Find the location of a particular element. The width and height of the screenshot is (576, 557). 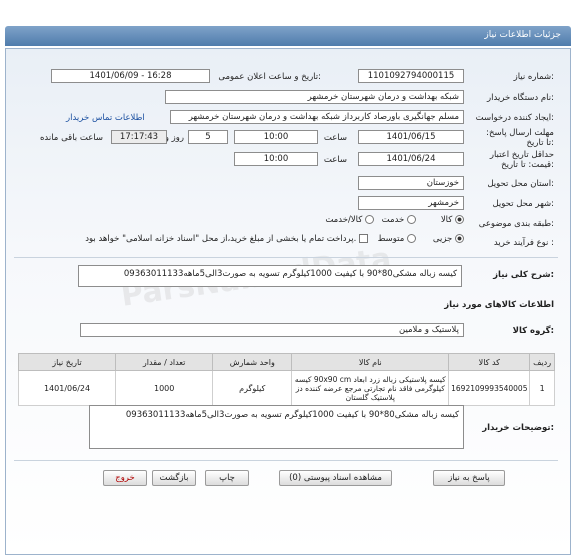

city-field: خرمشهر is located at coordinates (411, 203).